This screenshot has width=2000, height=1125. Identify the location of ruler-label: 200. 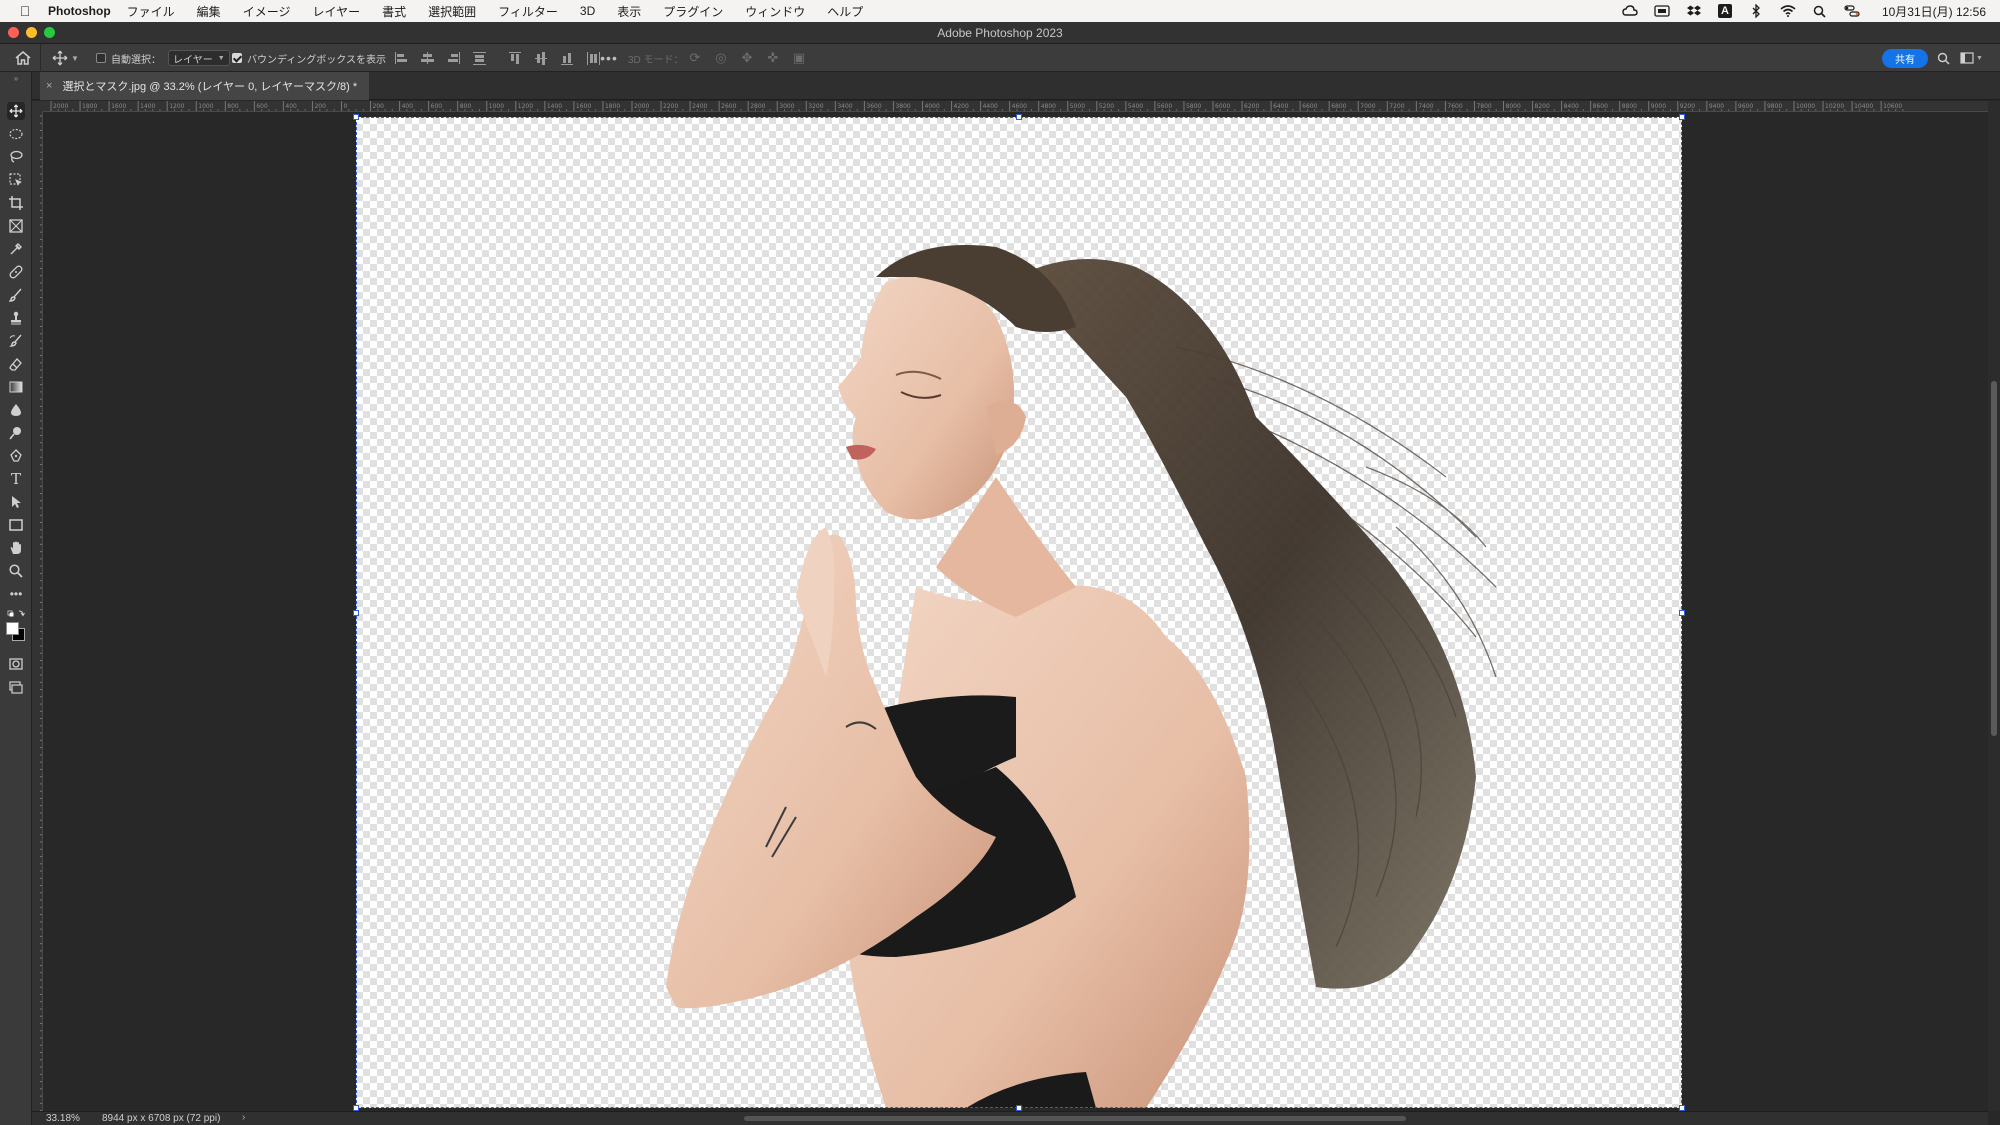
(379, 106).